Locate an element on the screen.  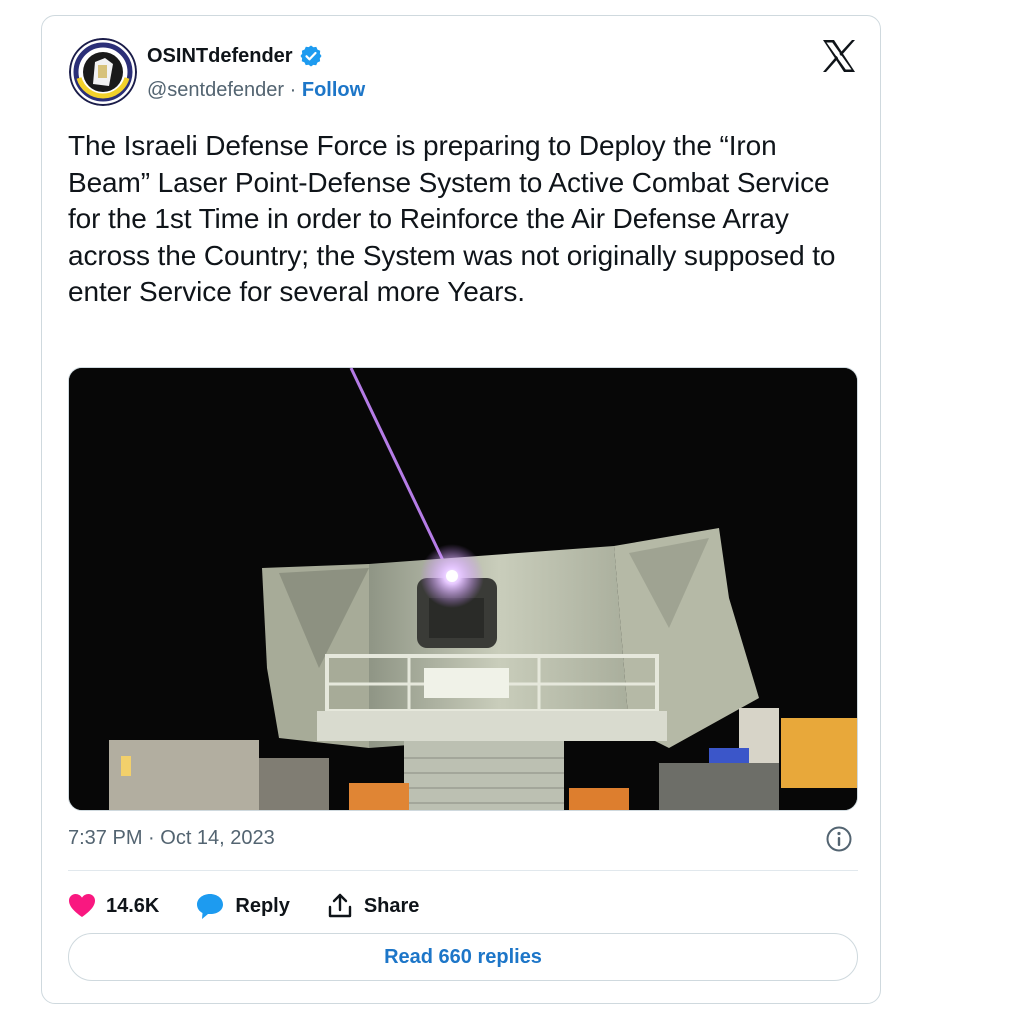
heart-icon is located at coordinates (82, 905).